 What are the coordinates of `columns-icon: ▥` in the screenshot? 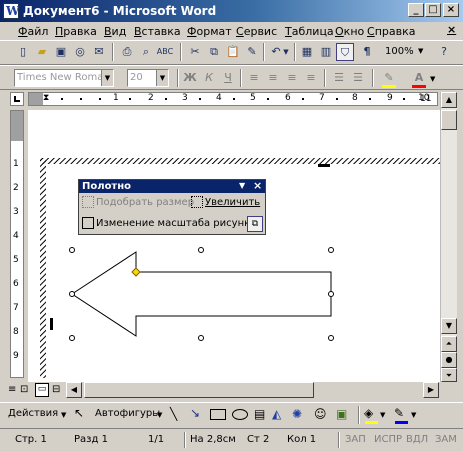 It's located at (326, 52).